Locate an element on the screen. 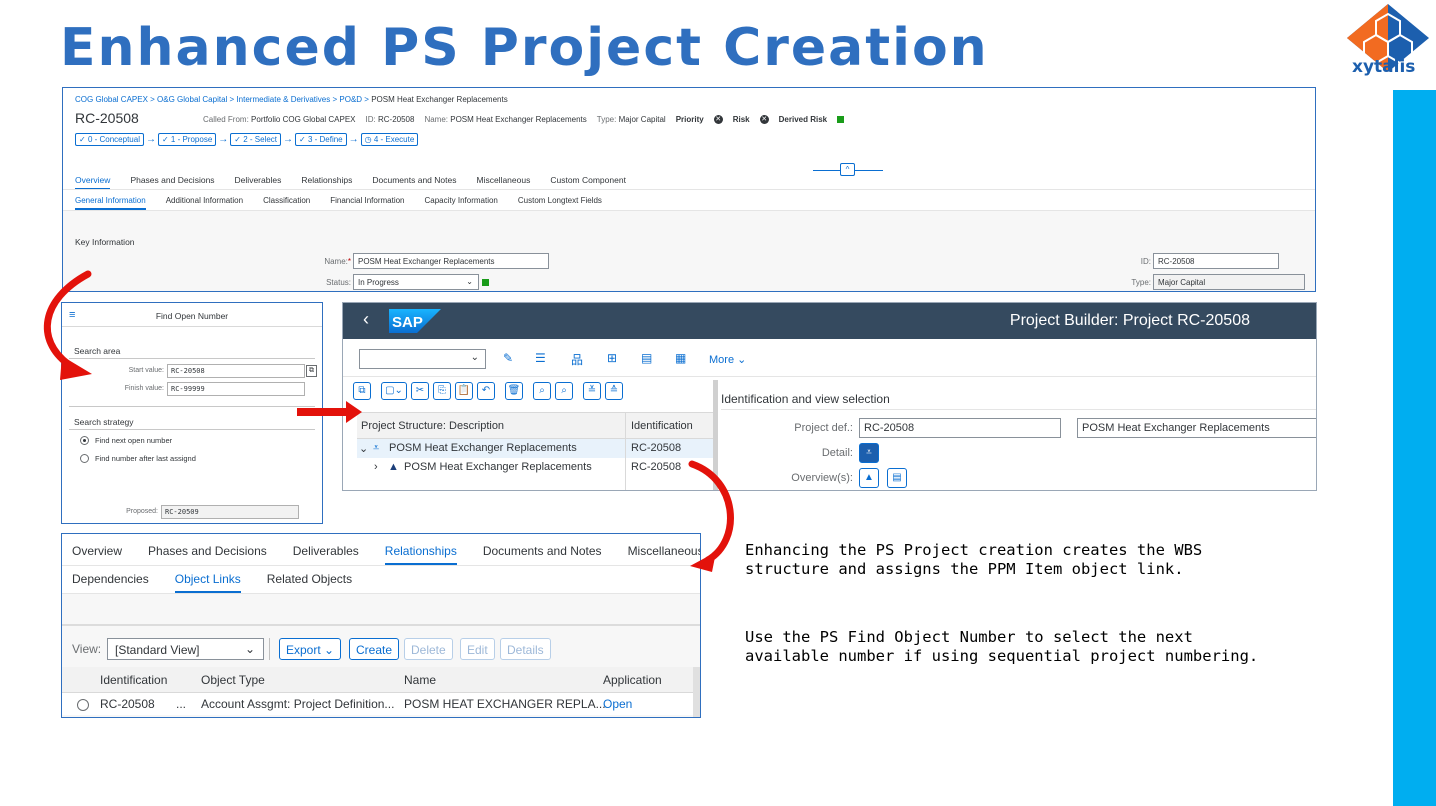  collapse-all-icon: ≙ is located at coordinates (614, 391).